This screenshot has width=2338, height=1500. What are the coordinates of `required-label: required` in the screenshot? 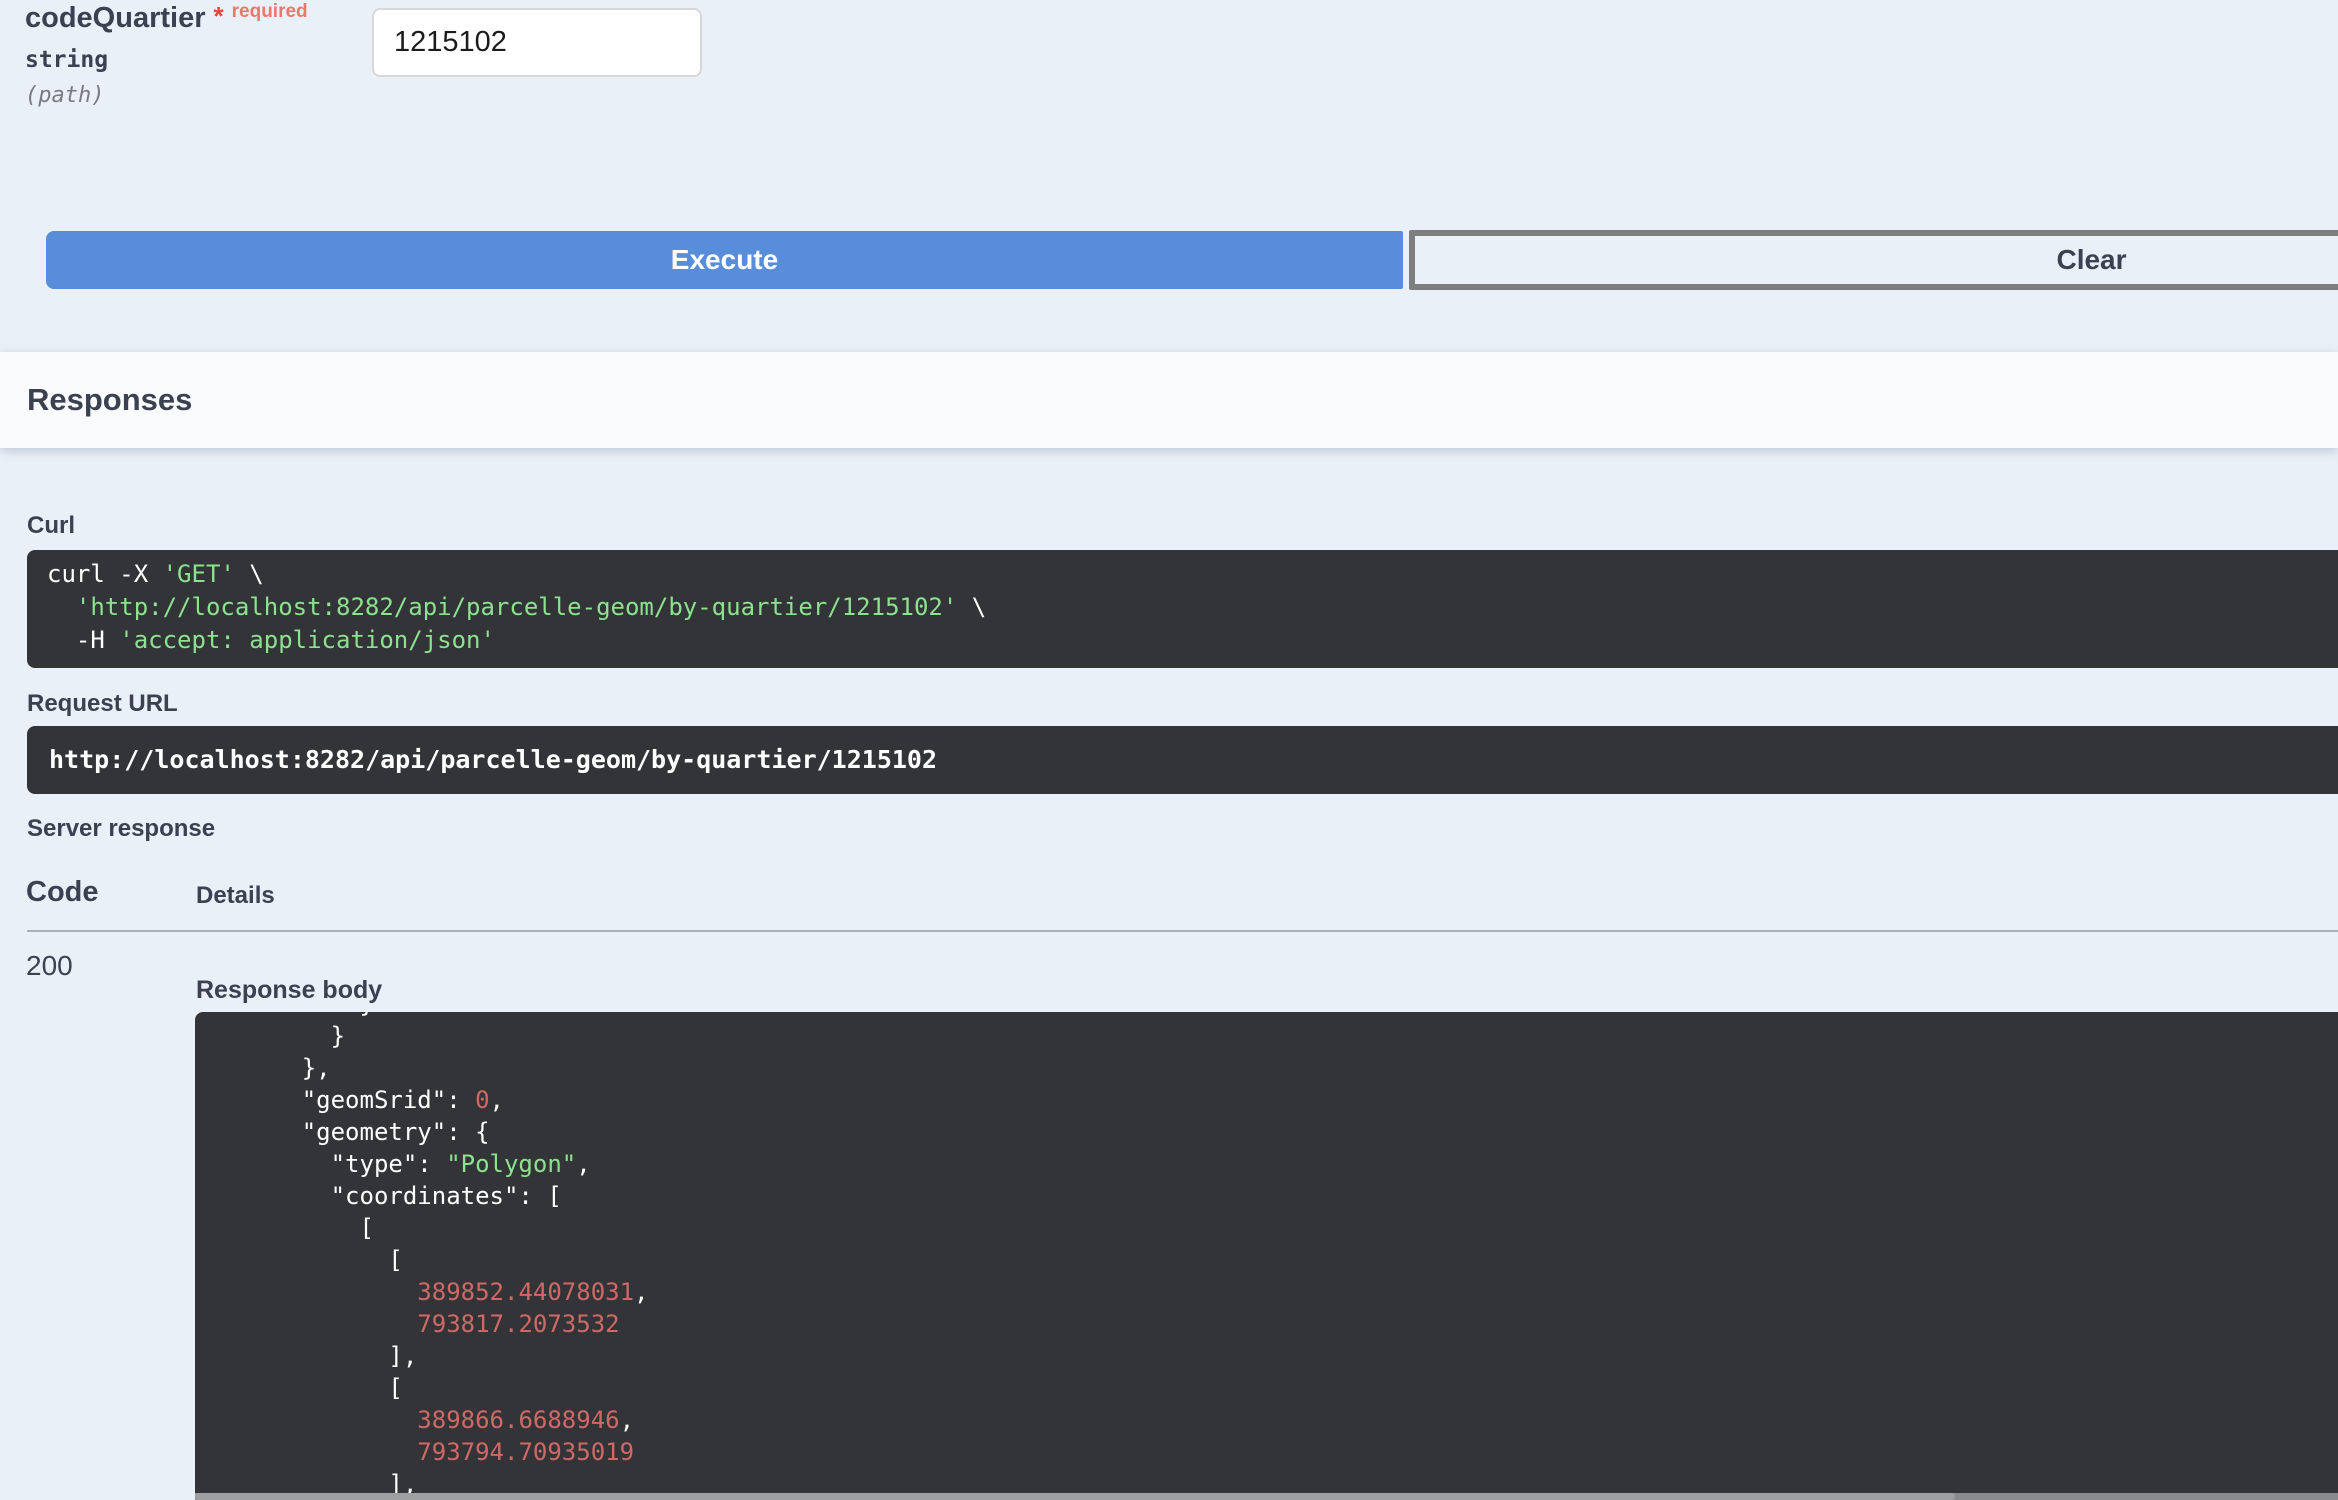 It's located at (269, 11).